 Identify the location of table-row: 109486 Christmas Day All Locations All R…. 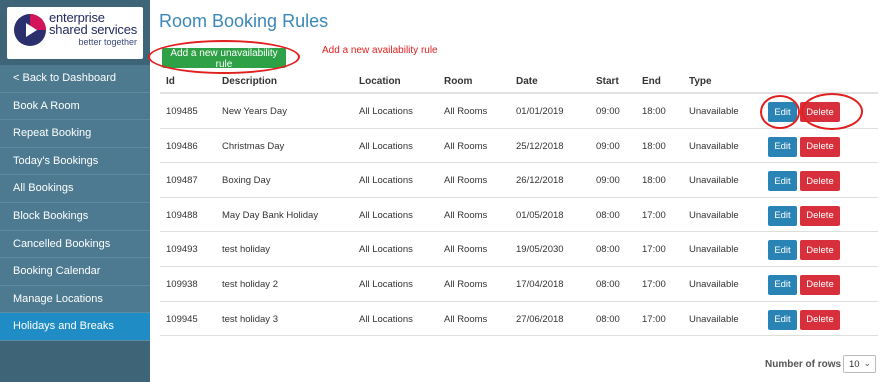
(519, 146).